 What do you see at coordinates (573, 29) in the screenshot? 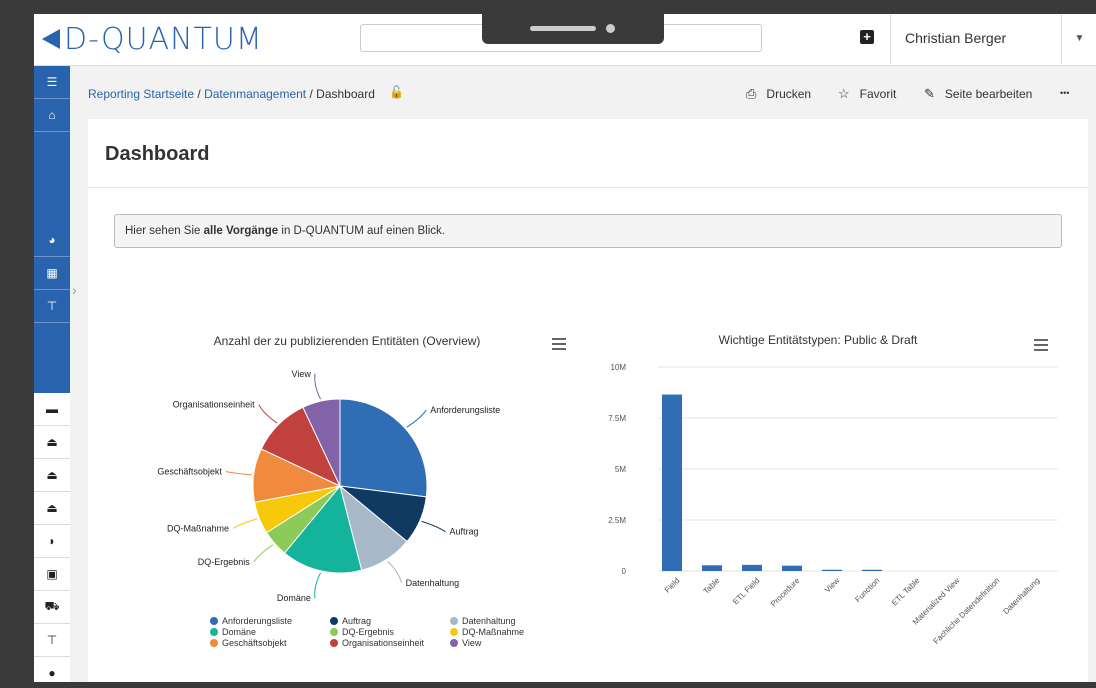
I see `camera-notch` at bounding box center [573, 29].